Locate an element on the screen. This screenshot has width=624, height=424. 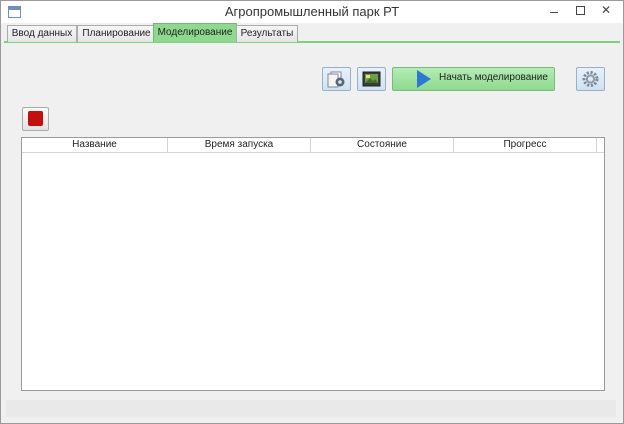
stop-icon is located at coordinates (35, 118).